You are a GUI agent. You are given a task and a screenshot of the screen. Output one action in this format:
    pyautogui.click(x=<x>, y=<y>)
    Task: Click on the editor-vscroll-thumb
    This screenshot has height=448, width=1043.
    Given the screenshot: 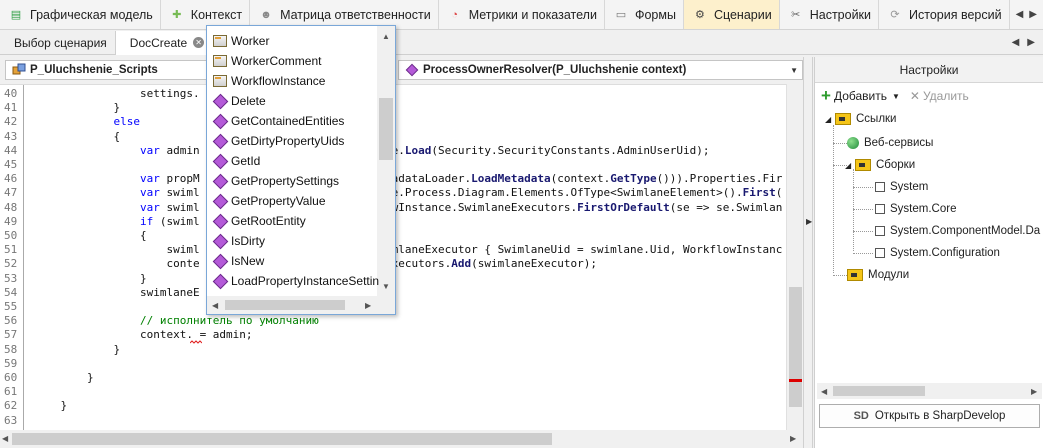 What is the action you would take?
    pyautogui.click(x=795, y=347)
    